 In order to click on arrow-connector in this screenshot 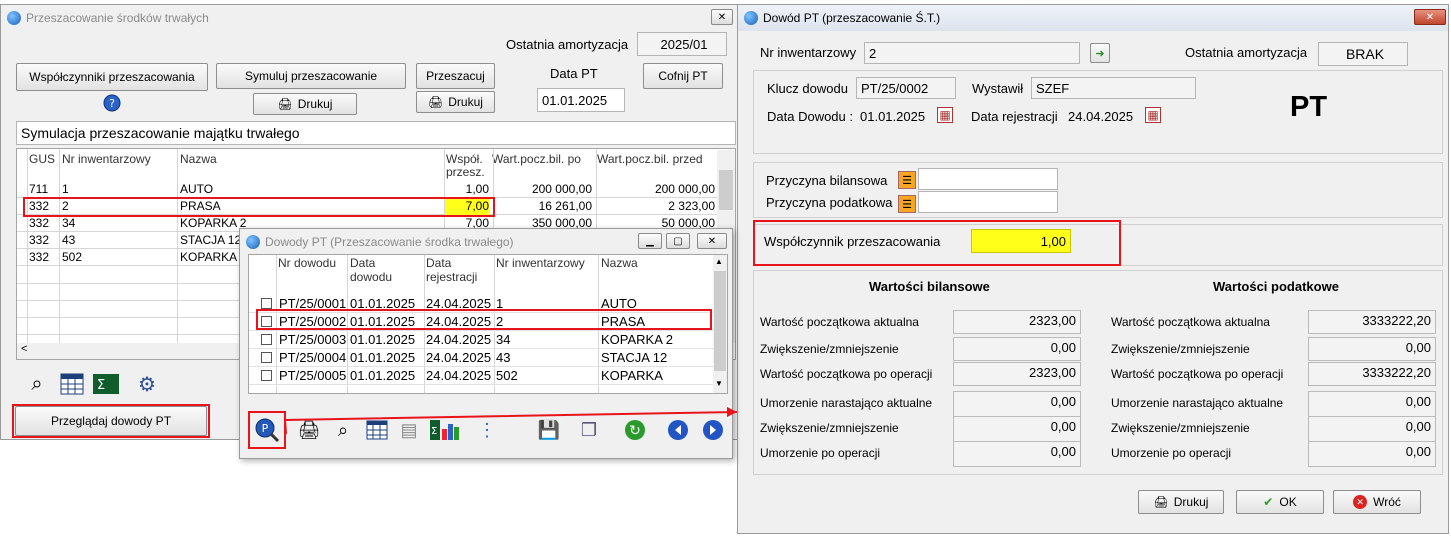, I will do `click(510, 421)`.